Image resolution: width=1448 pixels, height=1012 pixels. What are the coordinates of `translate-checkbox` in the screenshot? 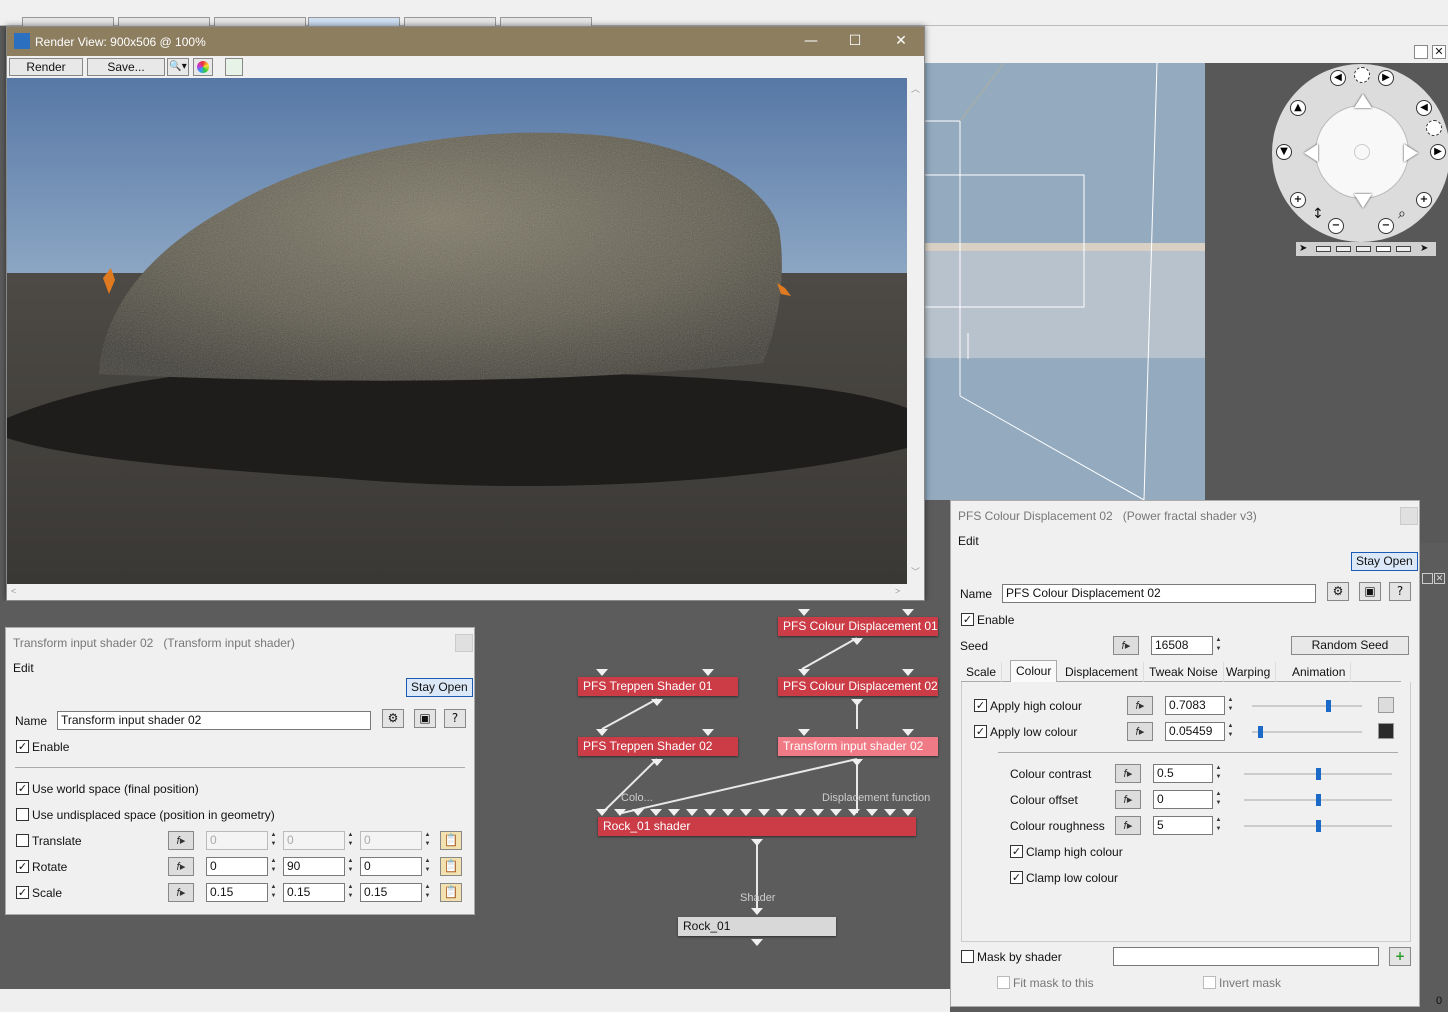 It's located at (22, 840).